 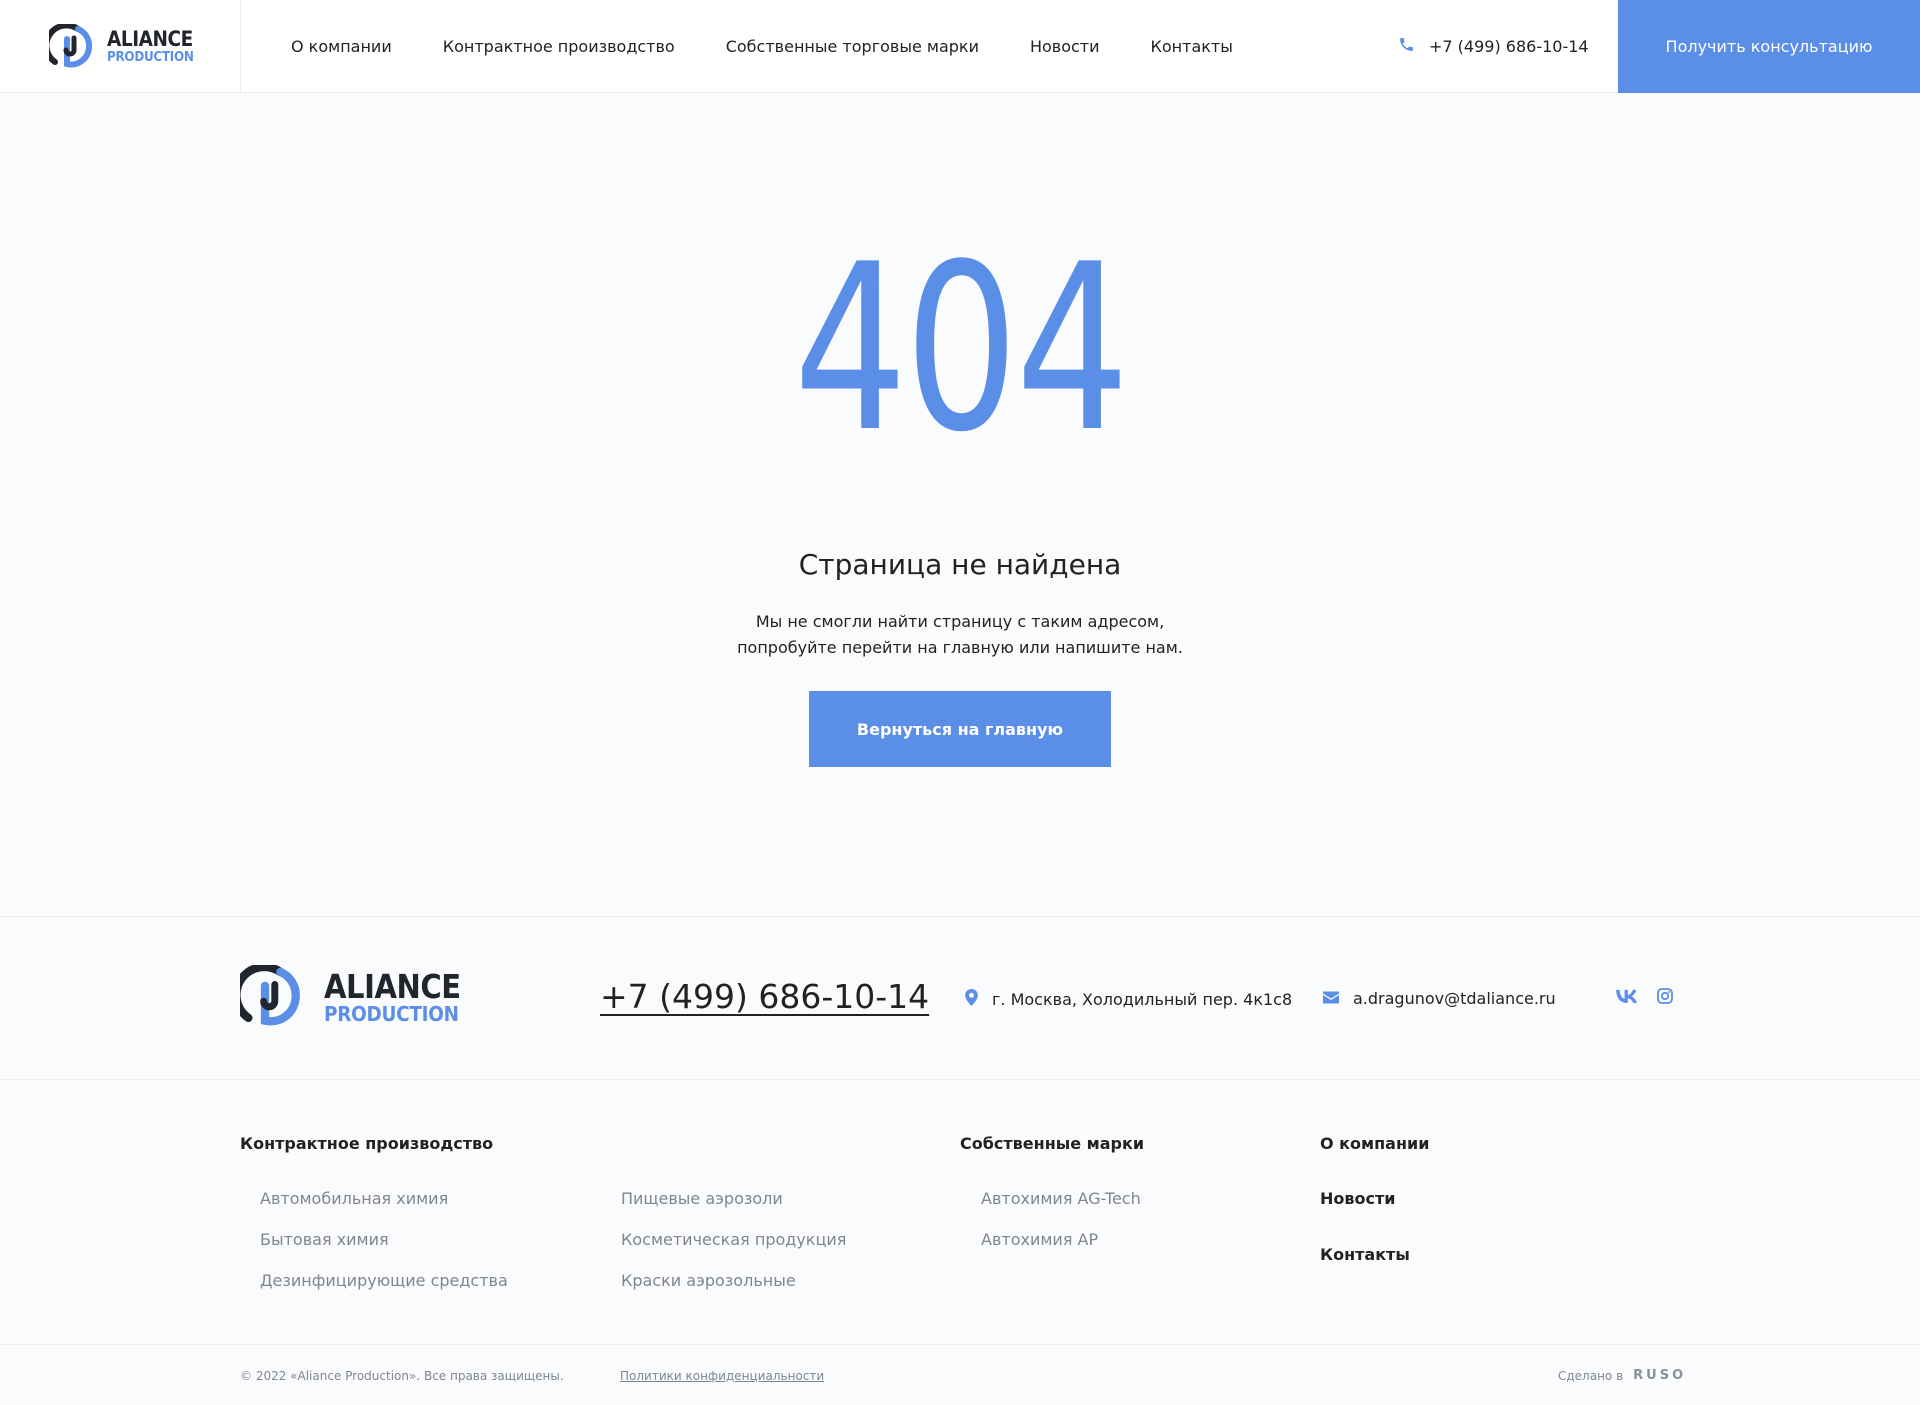 I want to click on made-by-link: Сделано в RUSO, so click(x=1622, y=1375).